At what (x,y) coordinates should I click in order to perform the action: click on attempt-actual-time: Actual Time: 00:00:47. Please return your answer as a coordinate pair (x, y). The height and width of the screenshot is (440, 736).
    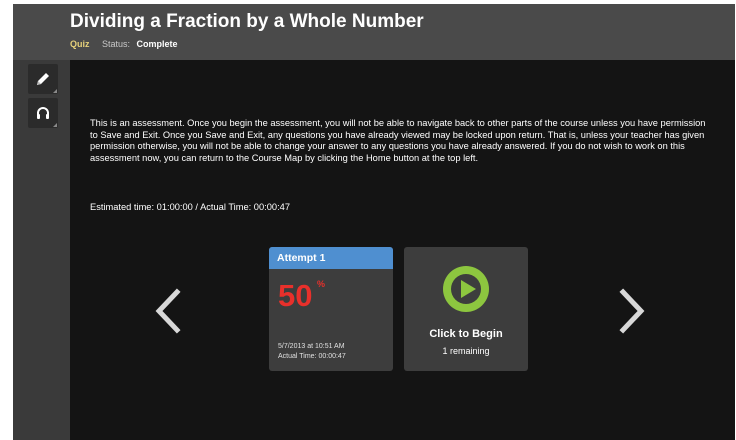
    Looking at the image, I should click on (312, 356).